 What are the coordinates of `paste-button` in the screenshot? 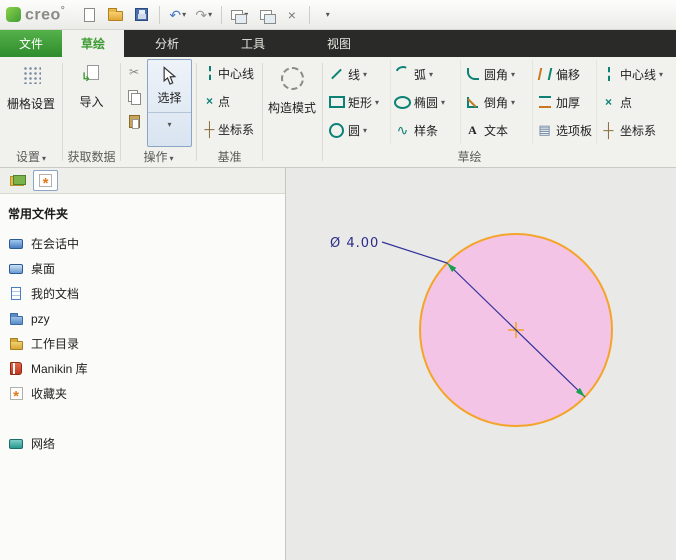 It's located at (134, 121).